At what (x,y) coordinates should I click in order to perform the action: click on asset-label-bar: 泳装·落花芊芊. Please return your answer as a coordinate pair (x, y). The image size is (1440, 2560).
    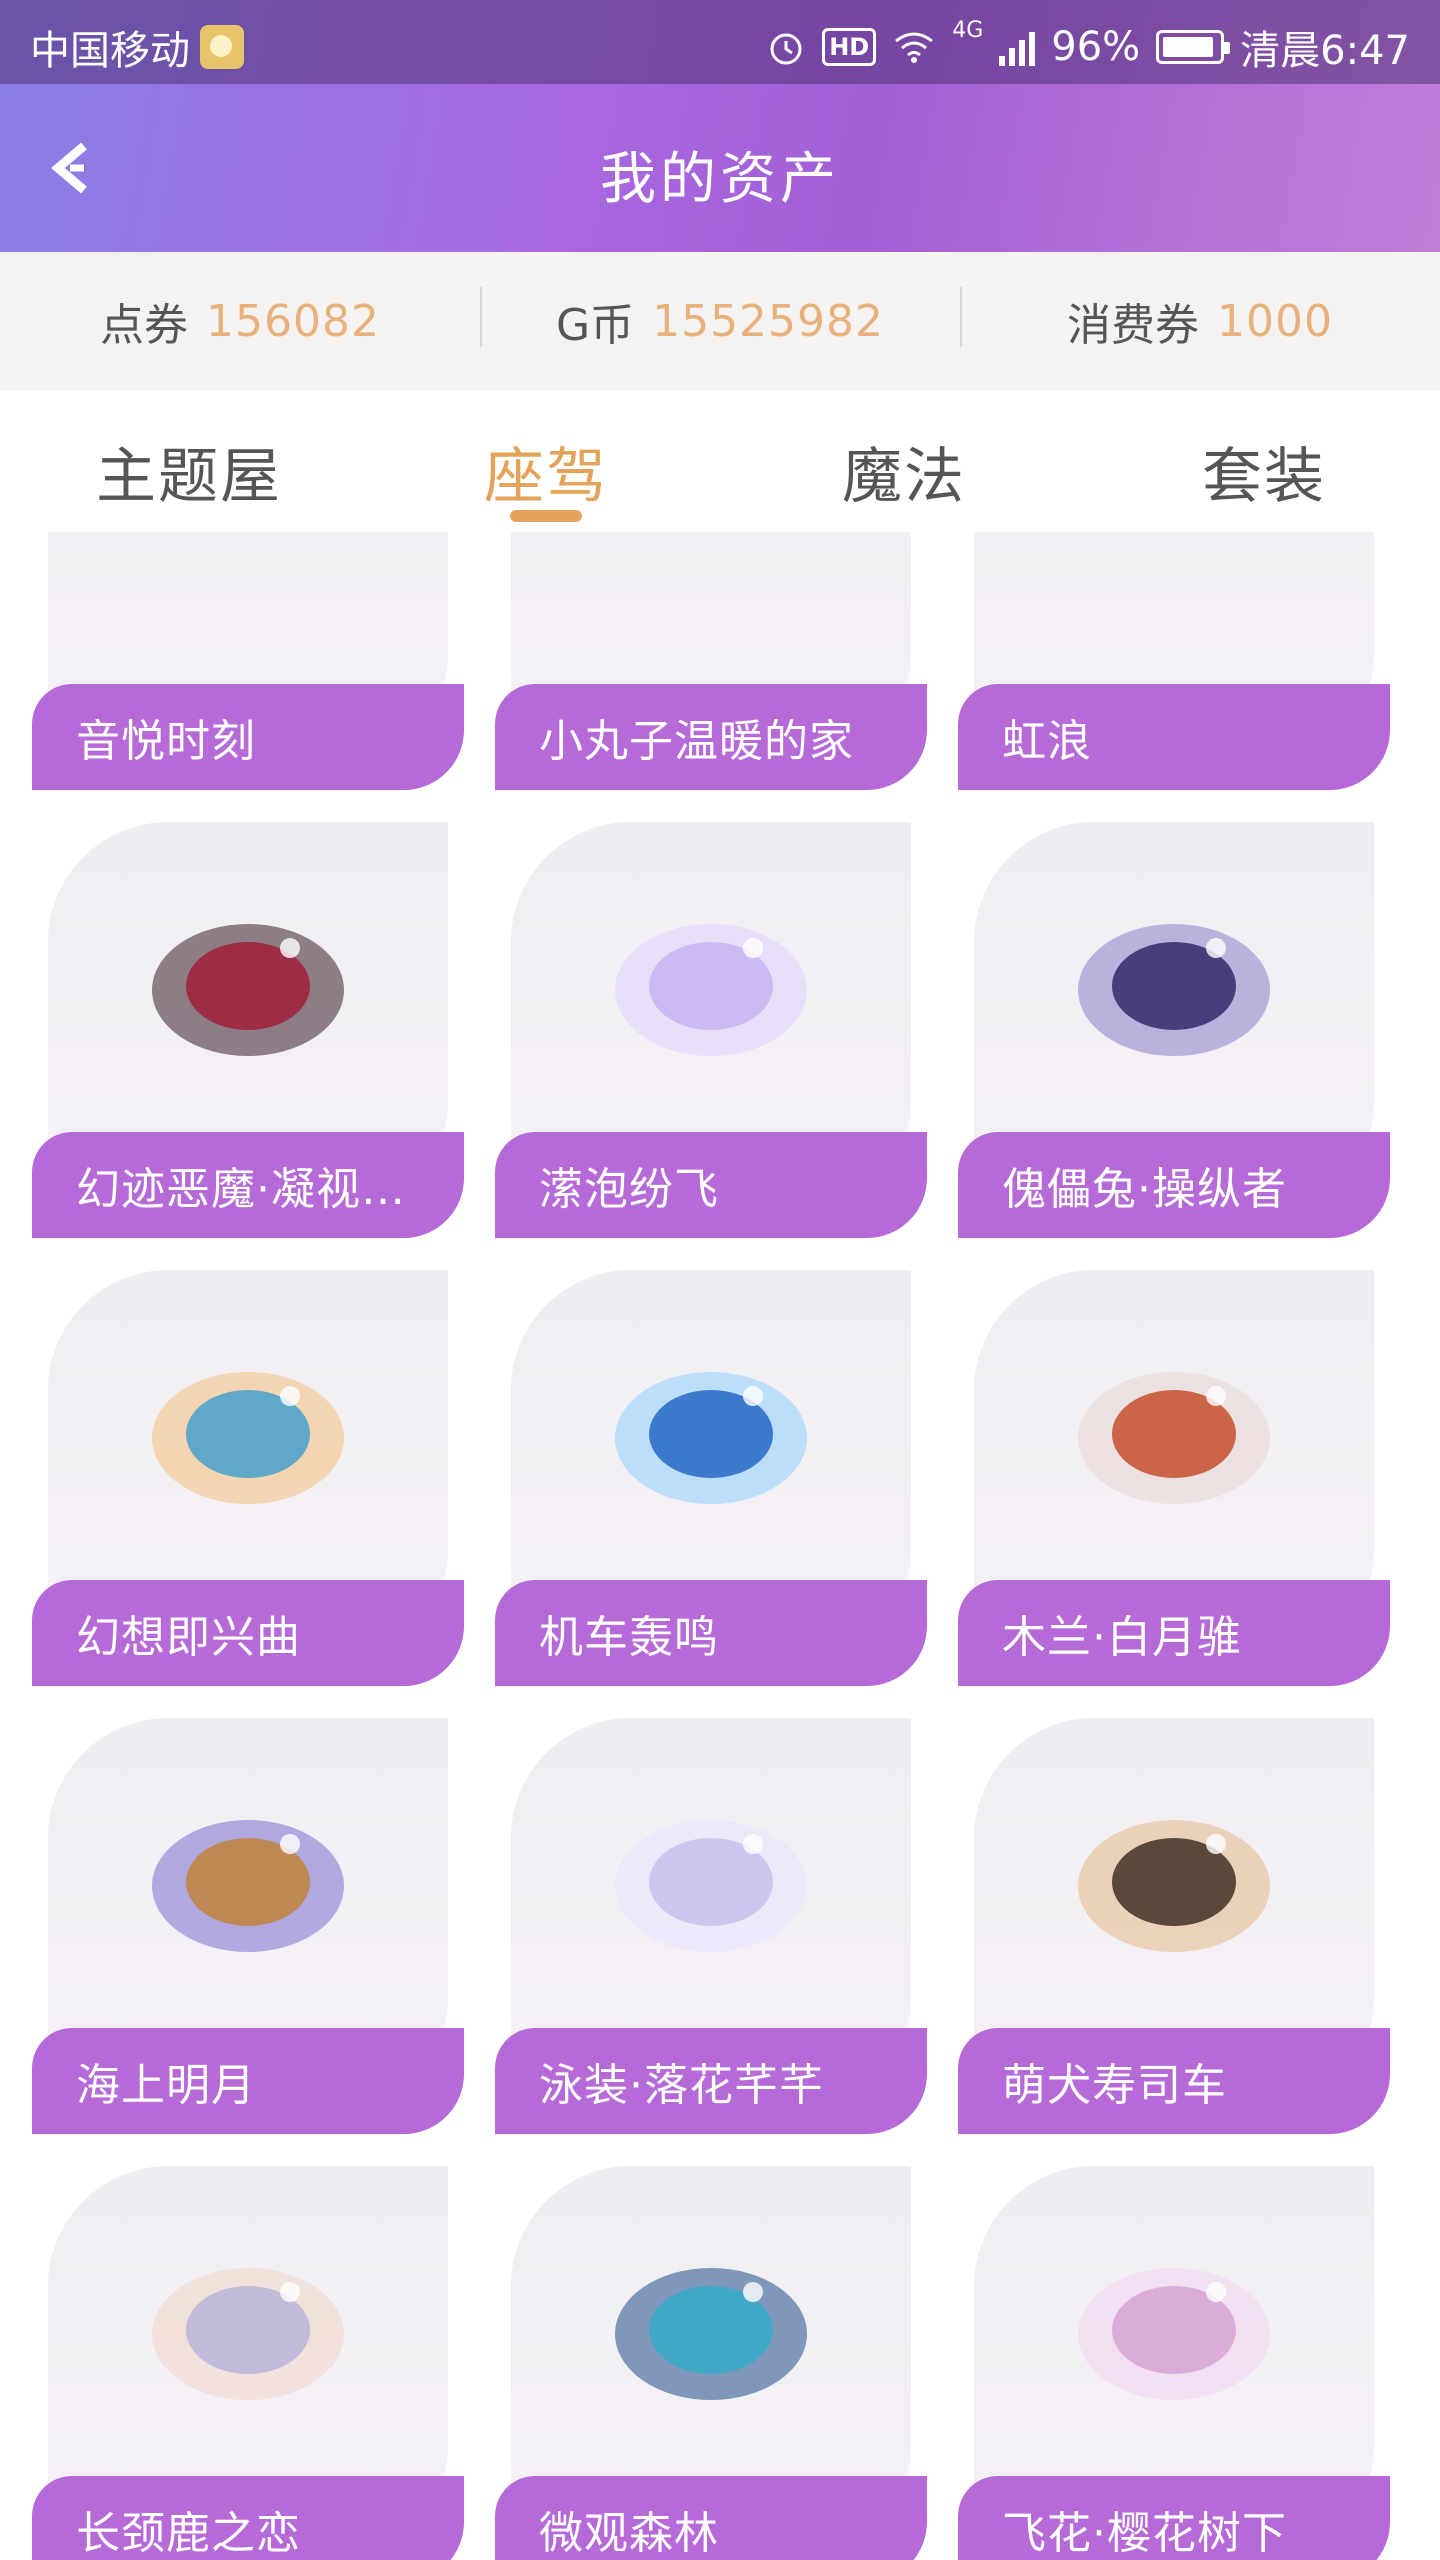
    Looking at the image, I should click on (711, 2081).